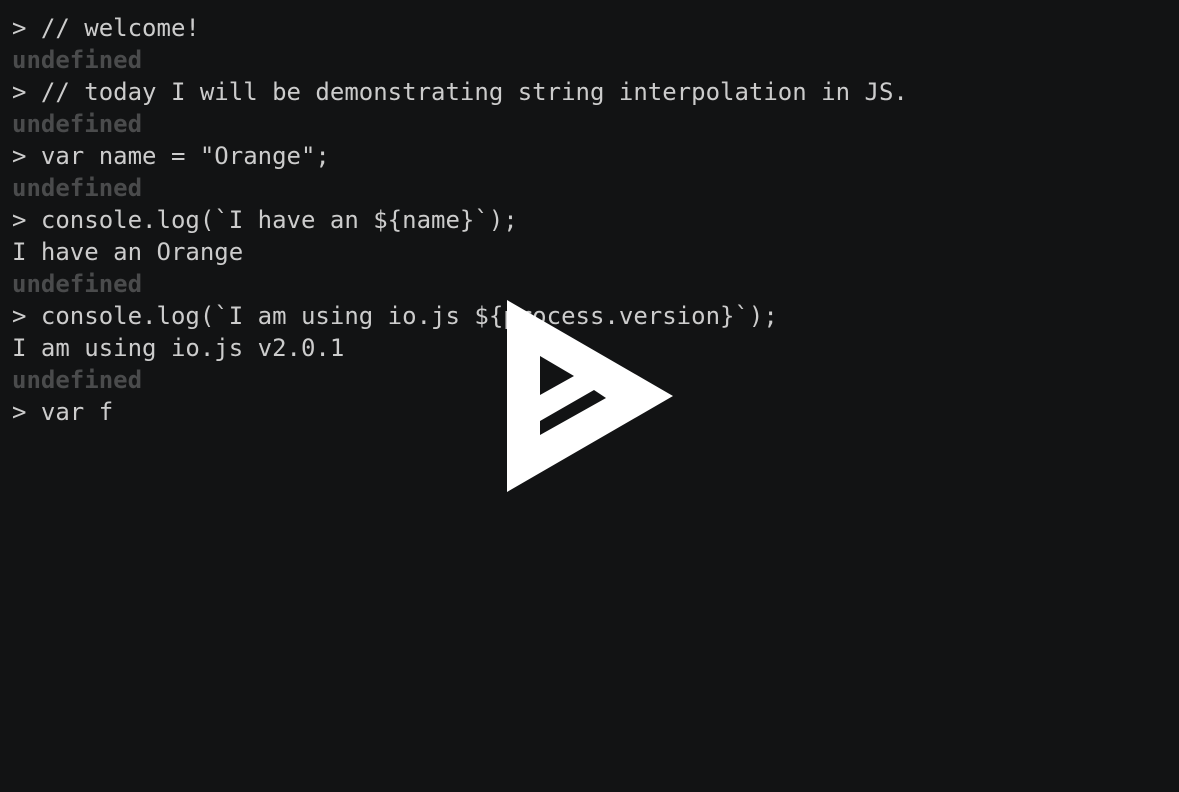  Describe the element at coordinates (106, 28) in the screenshot. I see `terminal-line-input: > // welcome!` at that location.